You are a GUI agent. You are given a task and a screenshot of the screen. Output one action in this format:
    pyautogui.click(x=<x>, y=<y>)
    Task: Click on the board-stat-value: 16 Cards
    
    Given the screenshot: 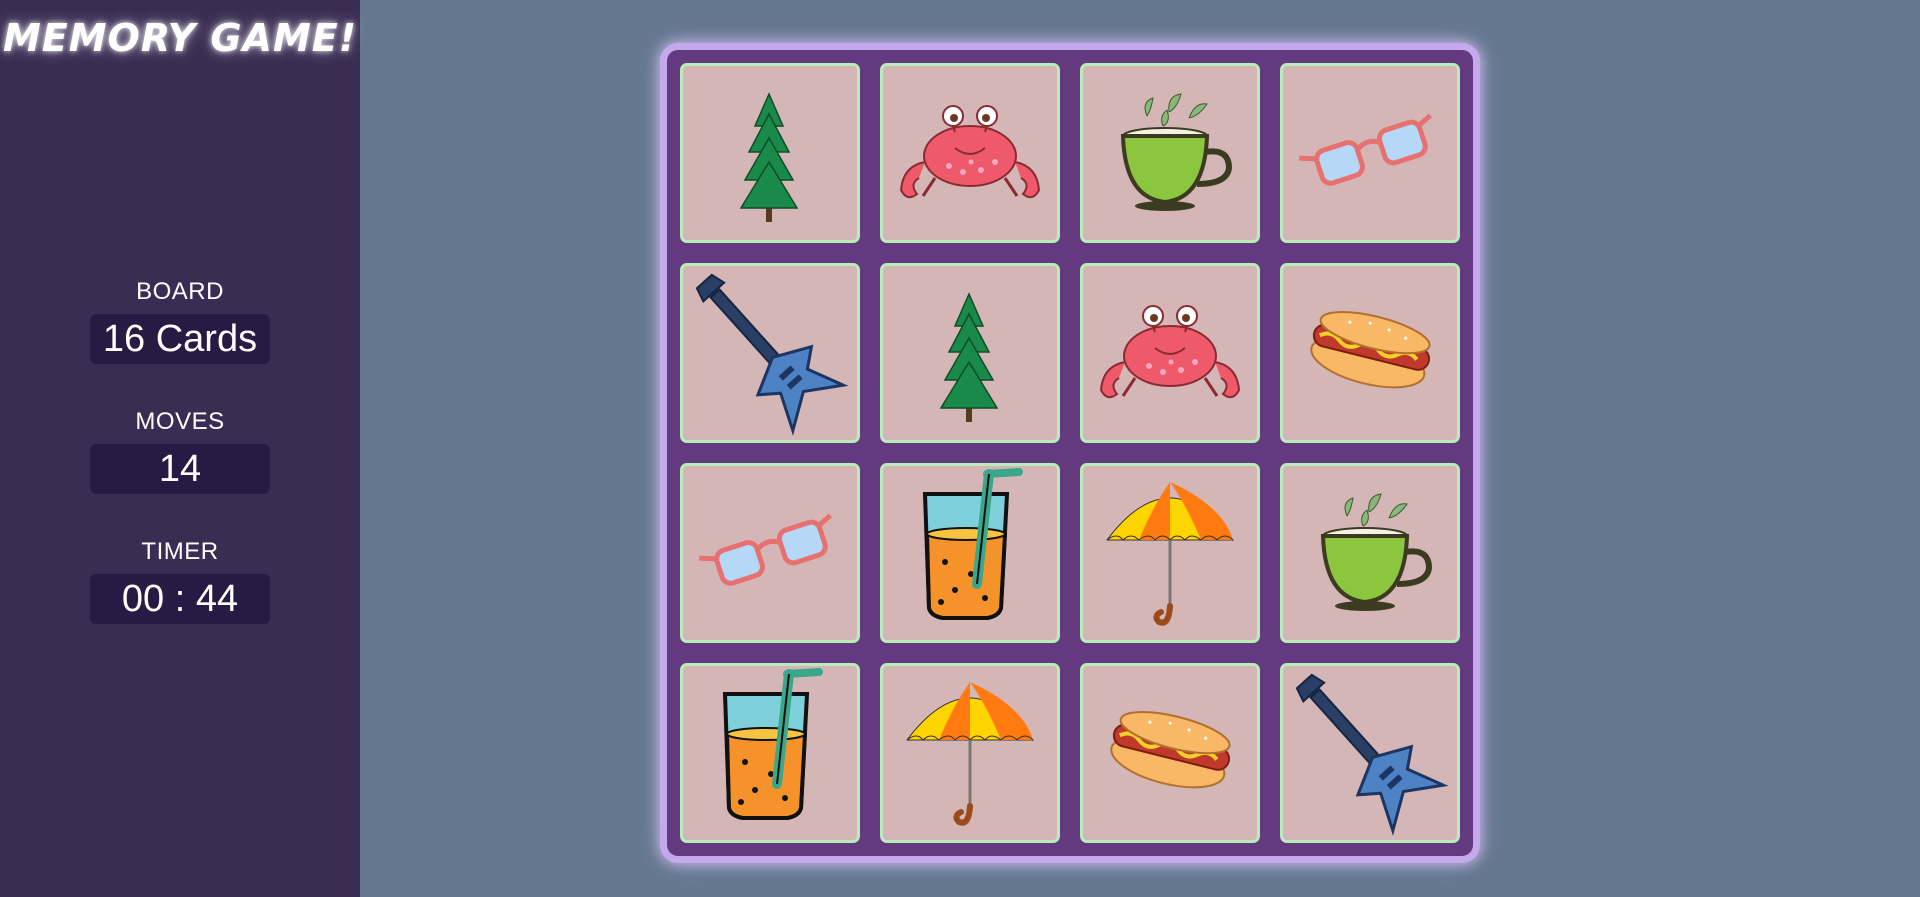 What is the action you would take?
    pyautogui.click(x=180, y=339)
    